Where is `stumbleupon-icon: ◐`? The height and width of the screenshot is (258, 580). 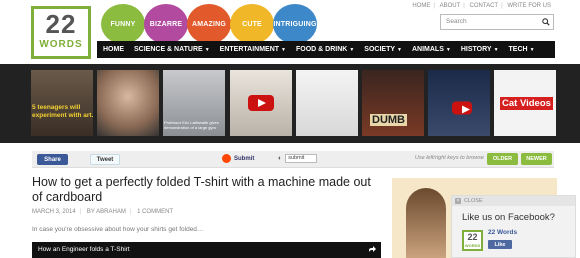
stumbleupon-icon: ◐ is located at coordinates (280, 158).